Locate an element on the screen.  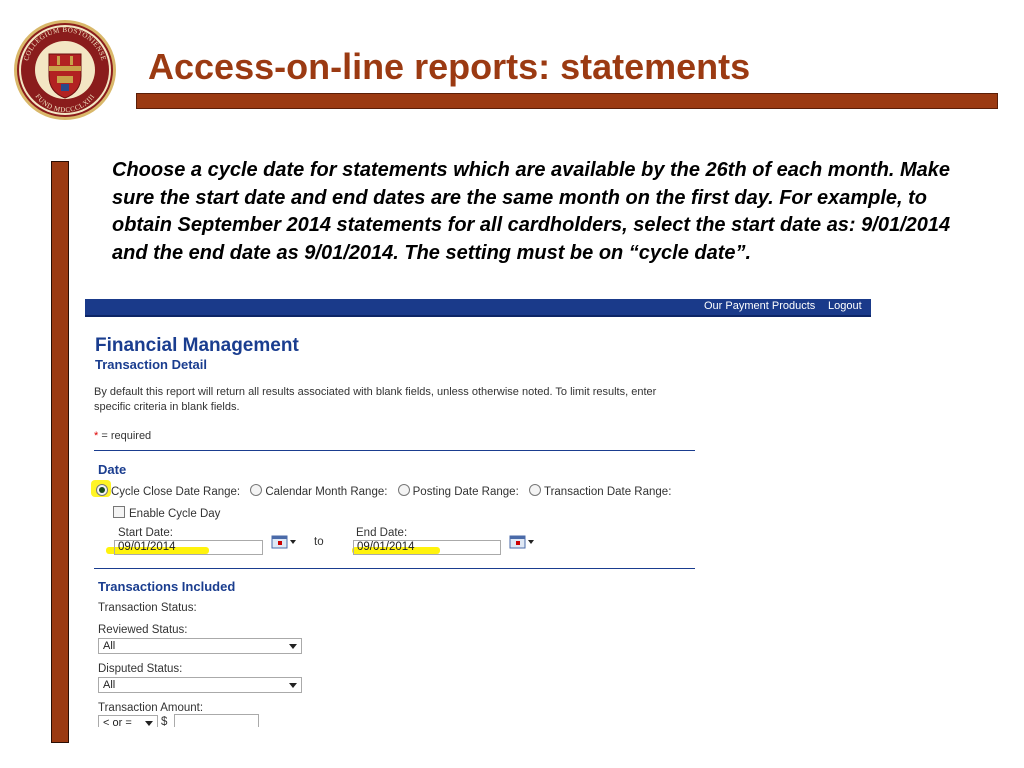
radio-cycle-close is located at coordinates (102, 490).